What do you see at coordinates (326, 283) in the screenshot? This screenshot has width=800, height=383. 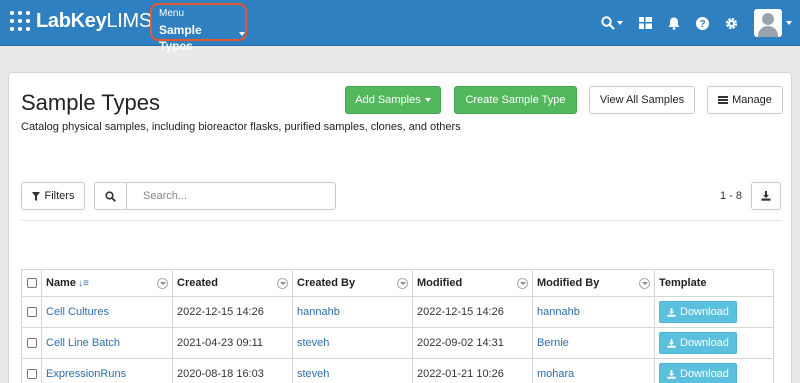 I see `column-label: Created By` at bounding box center [326, 283].